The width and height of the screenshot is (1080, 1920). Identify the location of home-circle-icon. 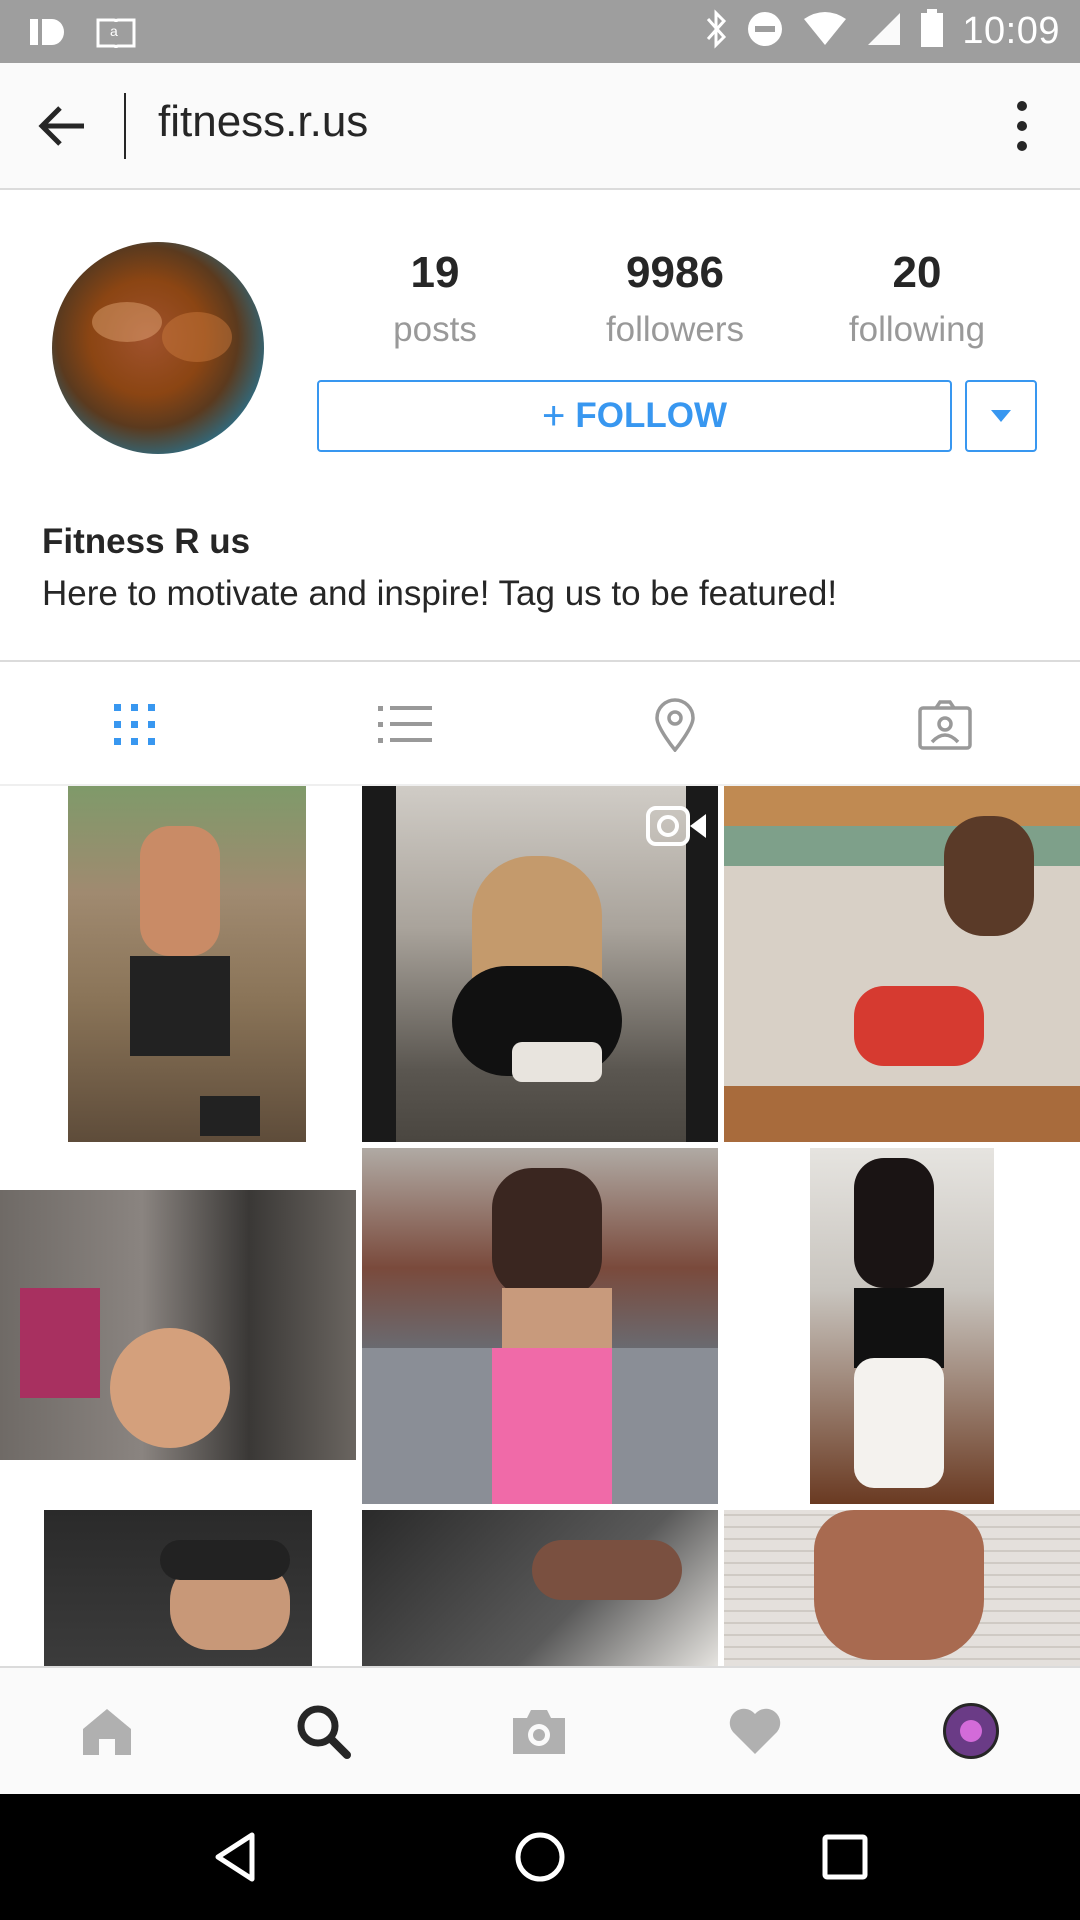
(540, 1857).